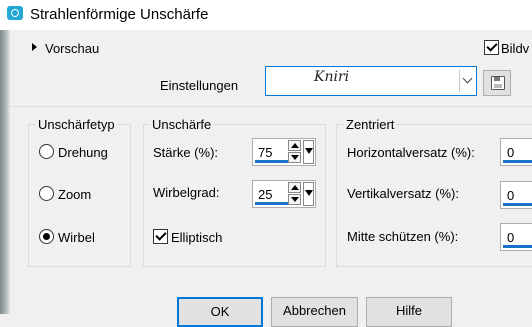 The height and width of the screenshot is (327, 532). What do you see at coordinates (515, 48) in the screenshot?
I see `image-view-label: Bildv` at bounding box center [515, 48].